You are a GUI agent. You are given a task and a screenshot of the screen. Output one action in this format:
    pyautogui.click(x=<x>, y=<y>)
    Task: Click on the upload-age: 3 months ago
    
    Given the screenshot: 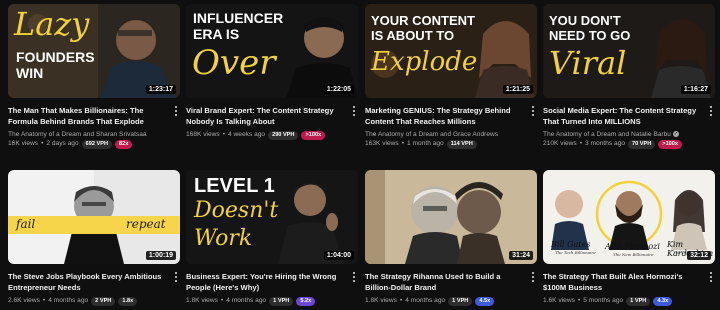 What is the action you would take?
    pyautogui.click(x=605, y=143)
    